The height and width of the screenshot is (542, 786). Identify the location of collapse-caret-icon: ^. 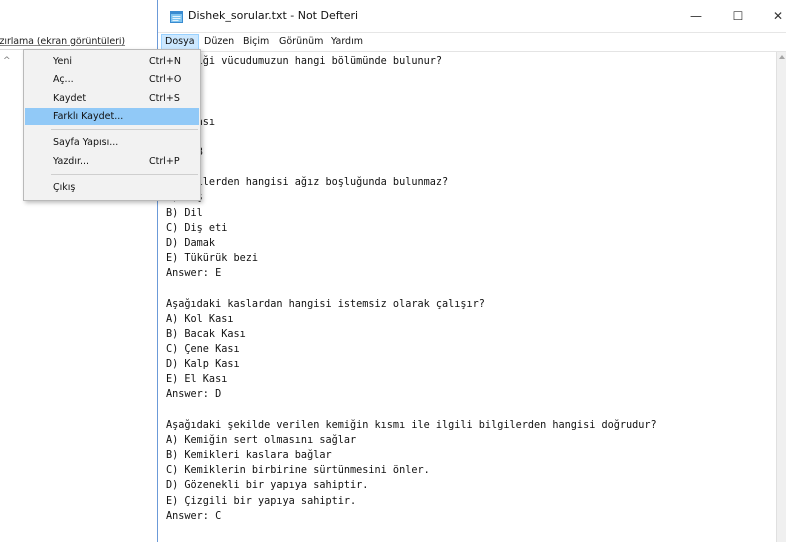
(7, 61).